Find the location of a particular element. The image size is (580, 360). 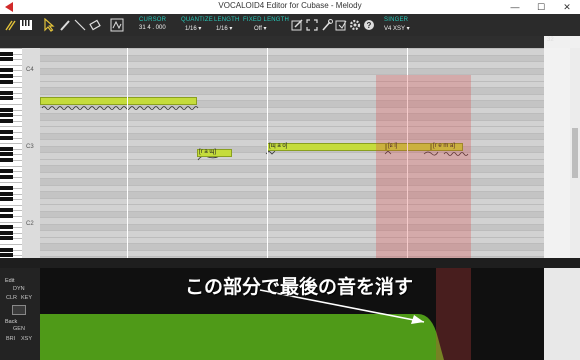

toggle-button is located at coordinates (19, 310).